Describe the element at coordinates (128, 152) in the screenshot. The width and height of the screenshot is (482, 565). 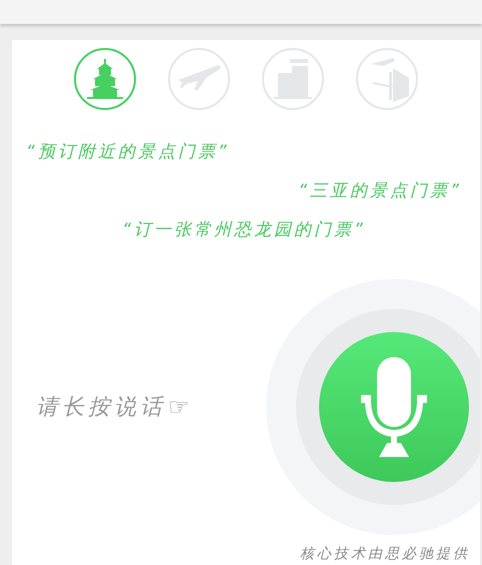
I see `example-phrase: “预订附近的景点门票”` at that location.